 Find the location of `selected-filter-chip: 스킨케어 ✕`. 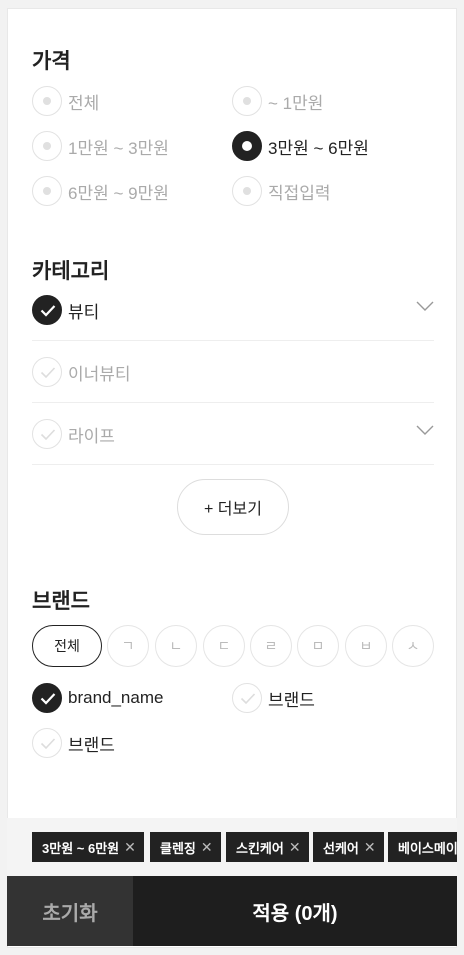

selected-filter-chip: 스킨케어 ✕ is located at coordinates (267, 847).